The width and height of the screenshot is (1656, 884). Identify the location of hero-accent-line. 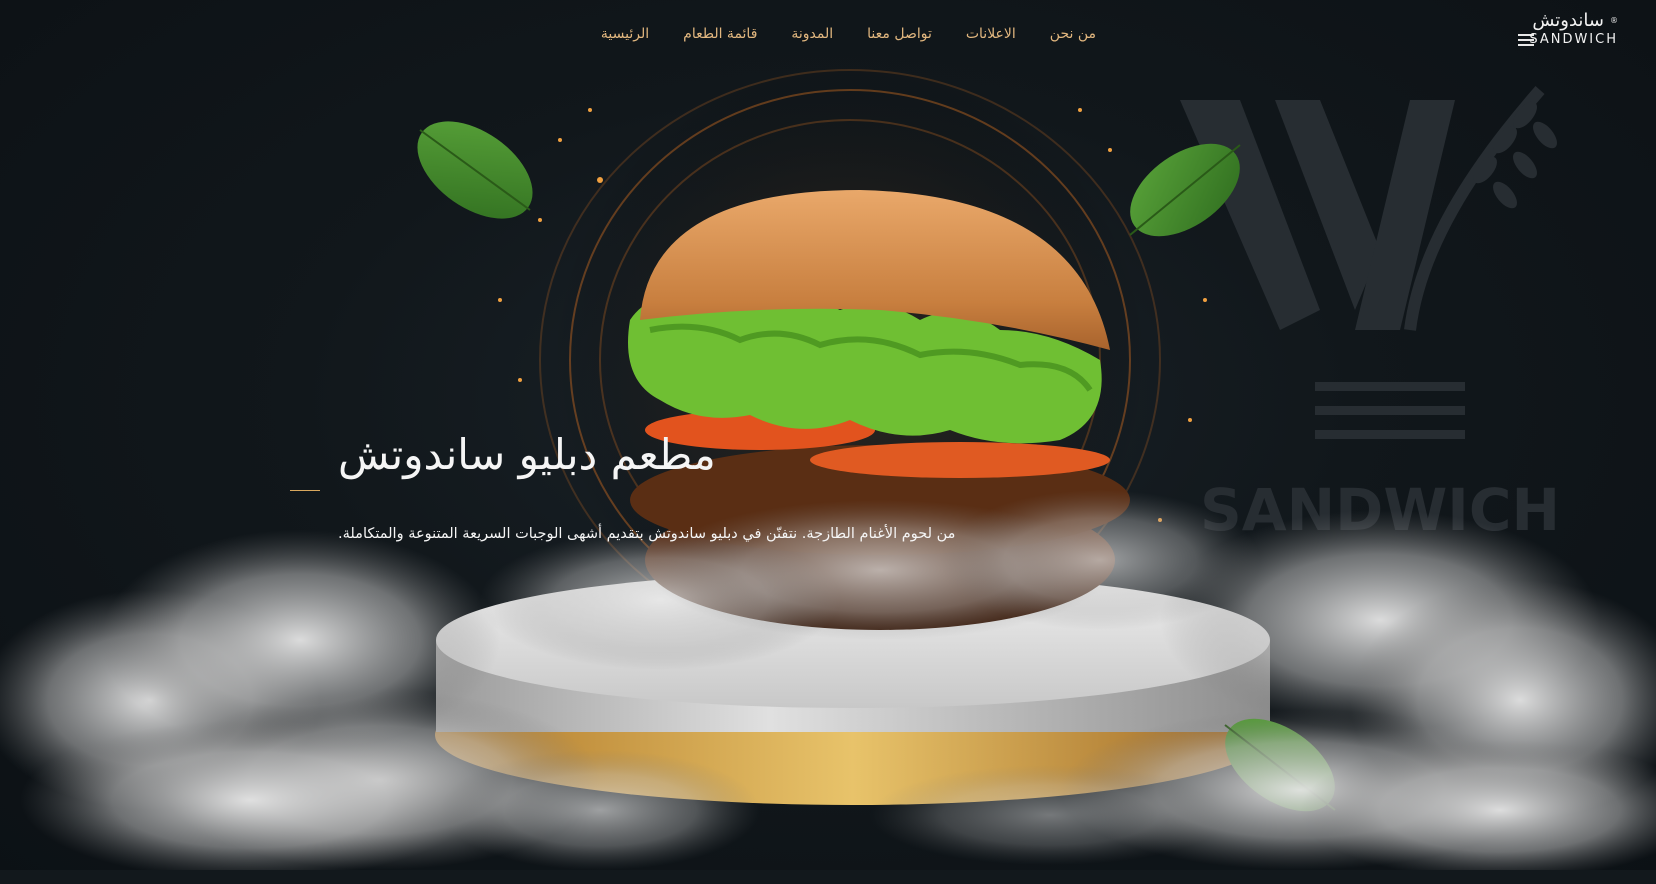
(305, 490).